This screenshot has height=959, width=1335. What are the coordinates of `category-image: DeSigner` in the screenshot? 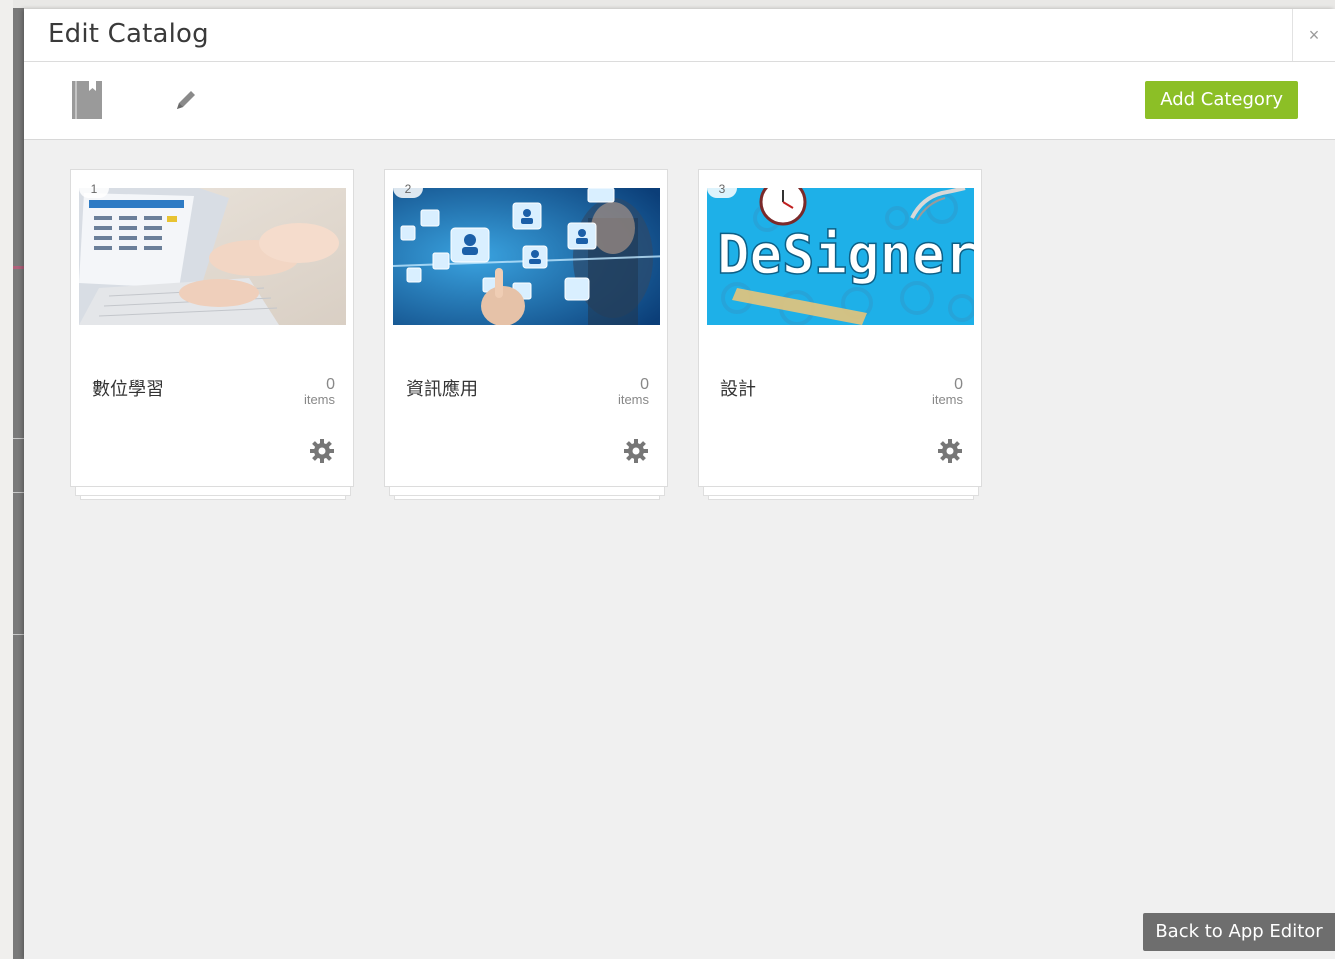 It's located at (840, 256).